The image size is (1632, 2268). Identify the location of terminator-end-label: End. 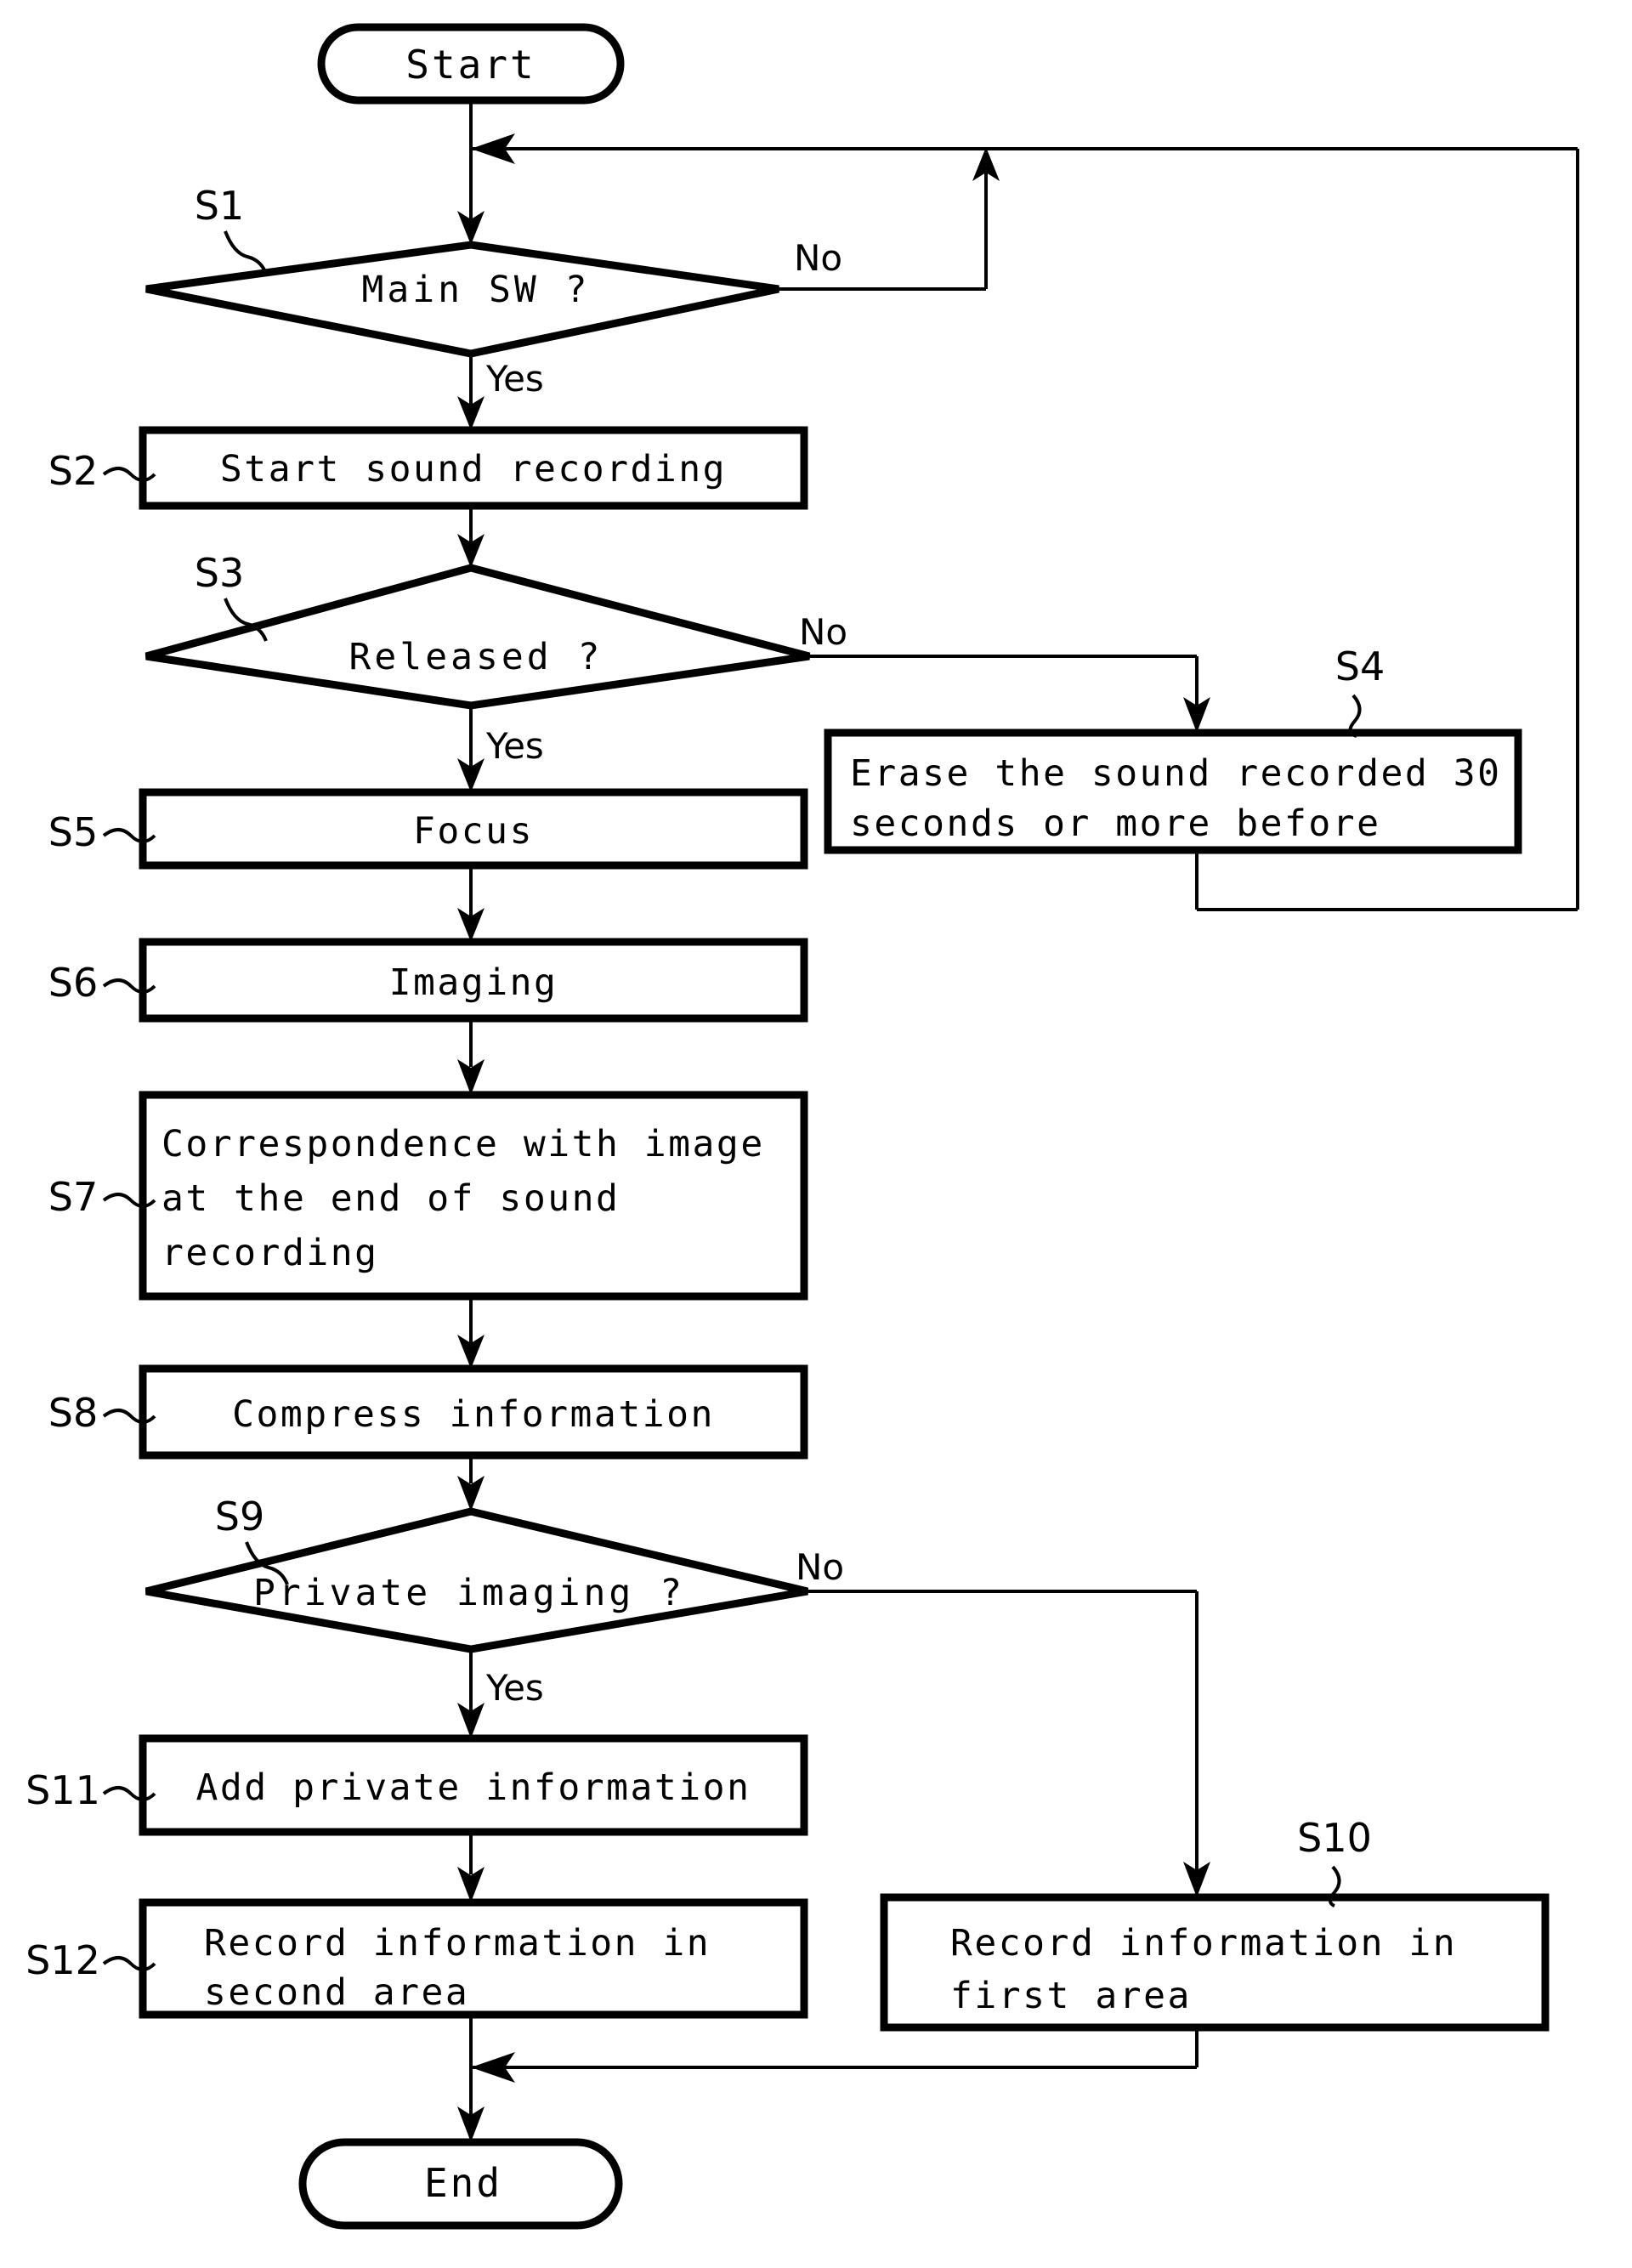
(463, 2183).